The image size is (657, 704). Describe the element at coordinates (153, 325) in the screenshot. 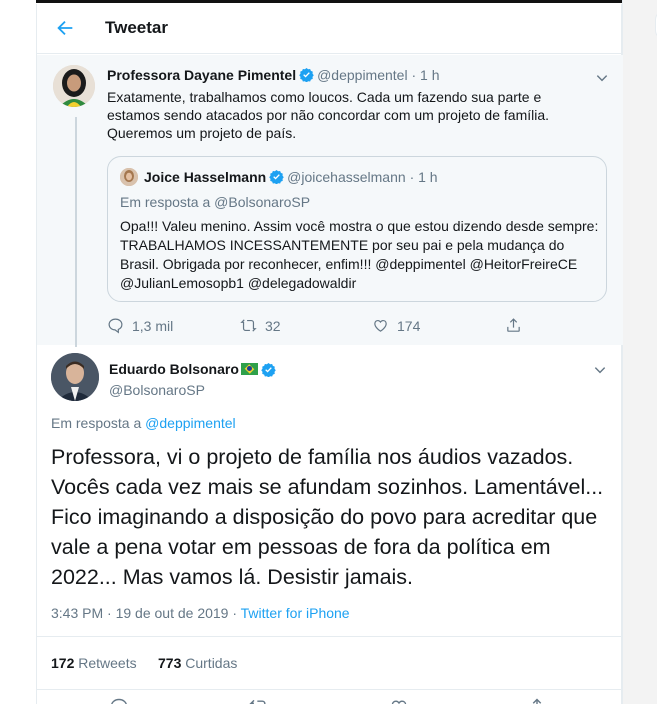

I see `reply-count: 1,3 mil` at that location.